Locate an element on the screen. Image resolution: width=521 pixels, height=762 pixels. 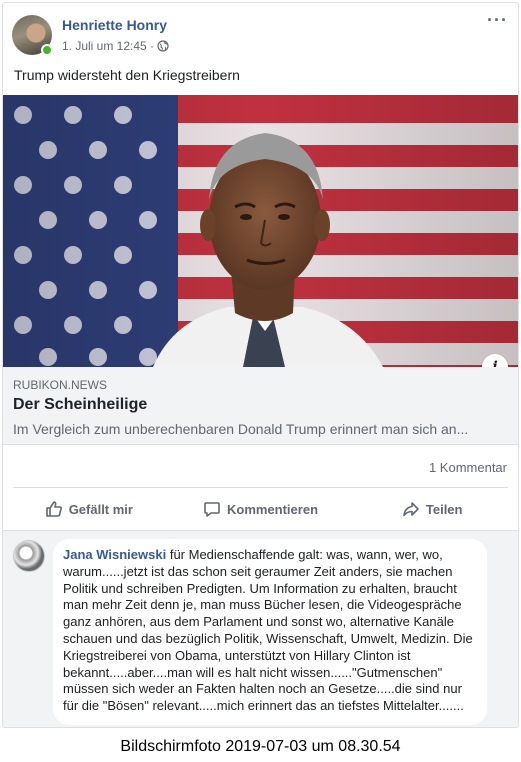
comment-count: 1 Kommentar is located at coordinates (468, 467).